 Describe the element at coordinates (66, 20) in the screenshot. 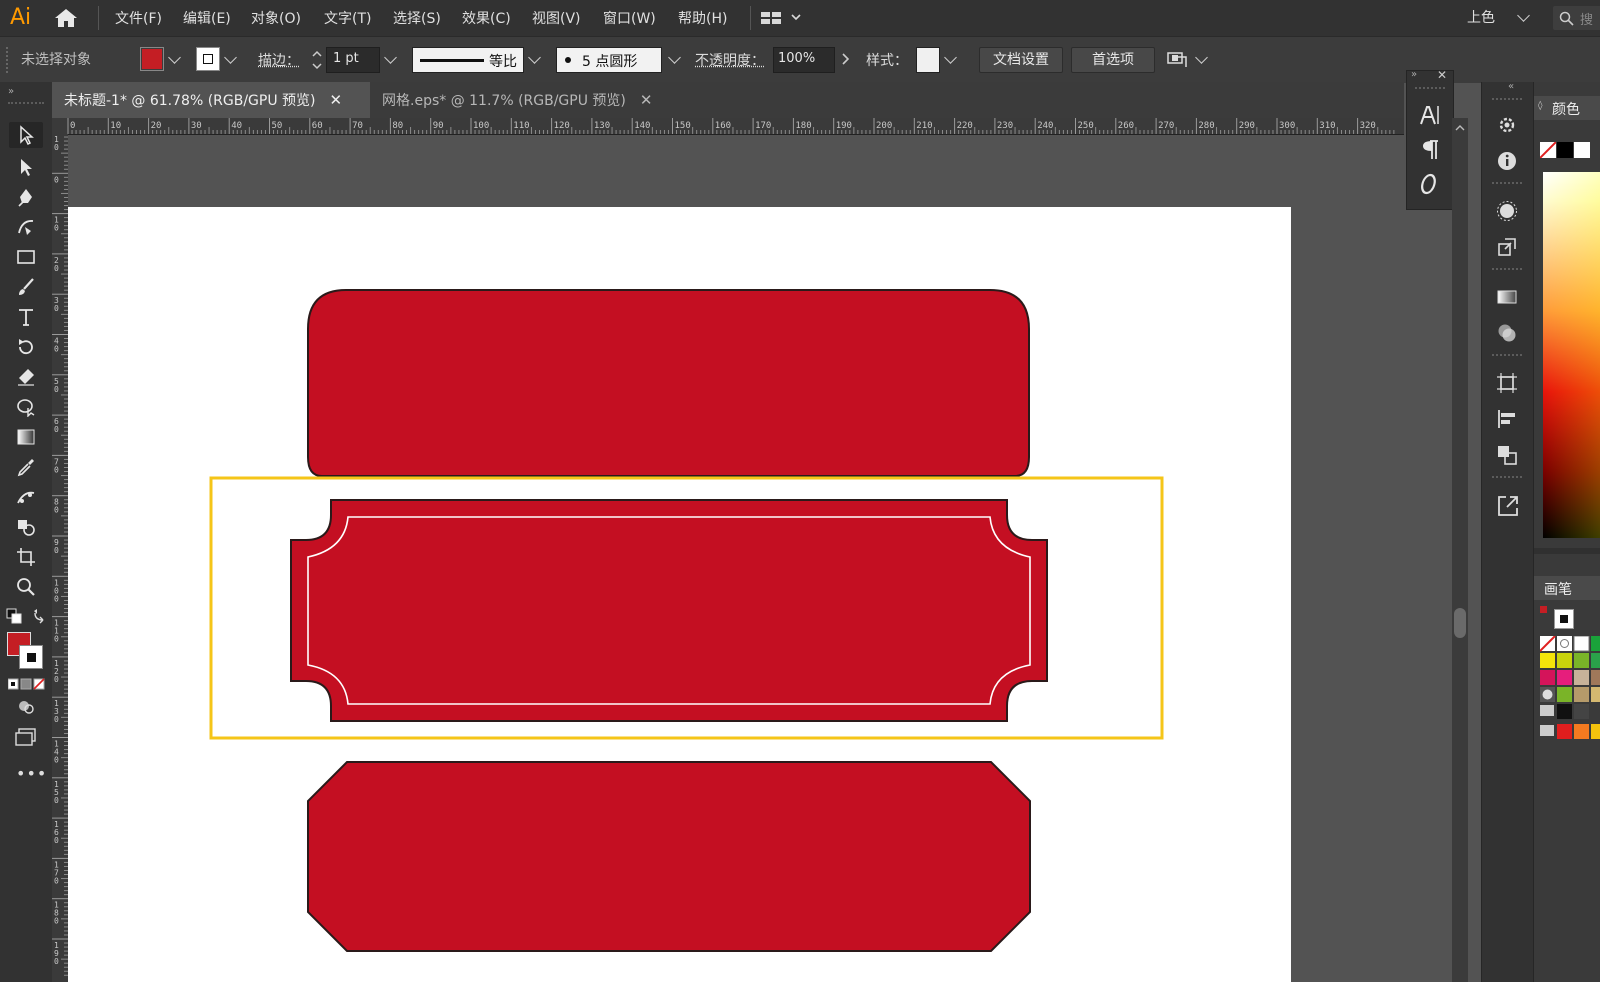

I see `home-icon` at that location.